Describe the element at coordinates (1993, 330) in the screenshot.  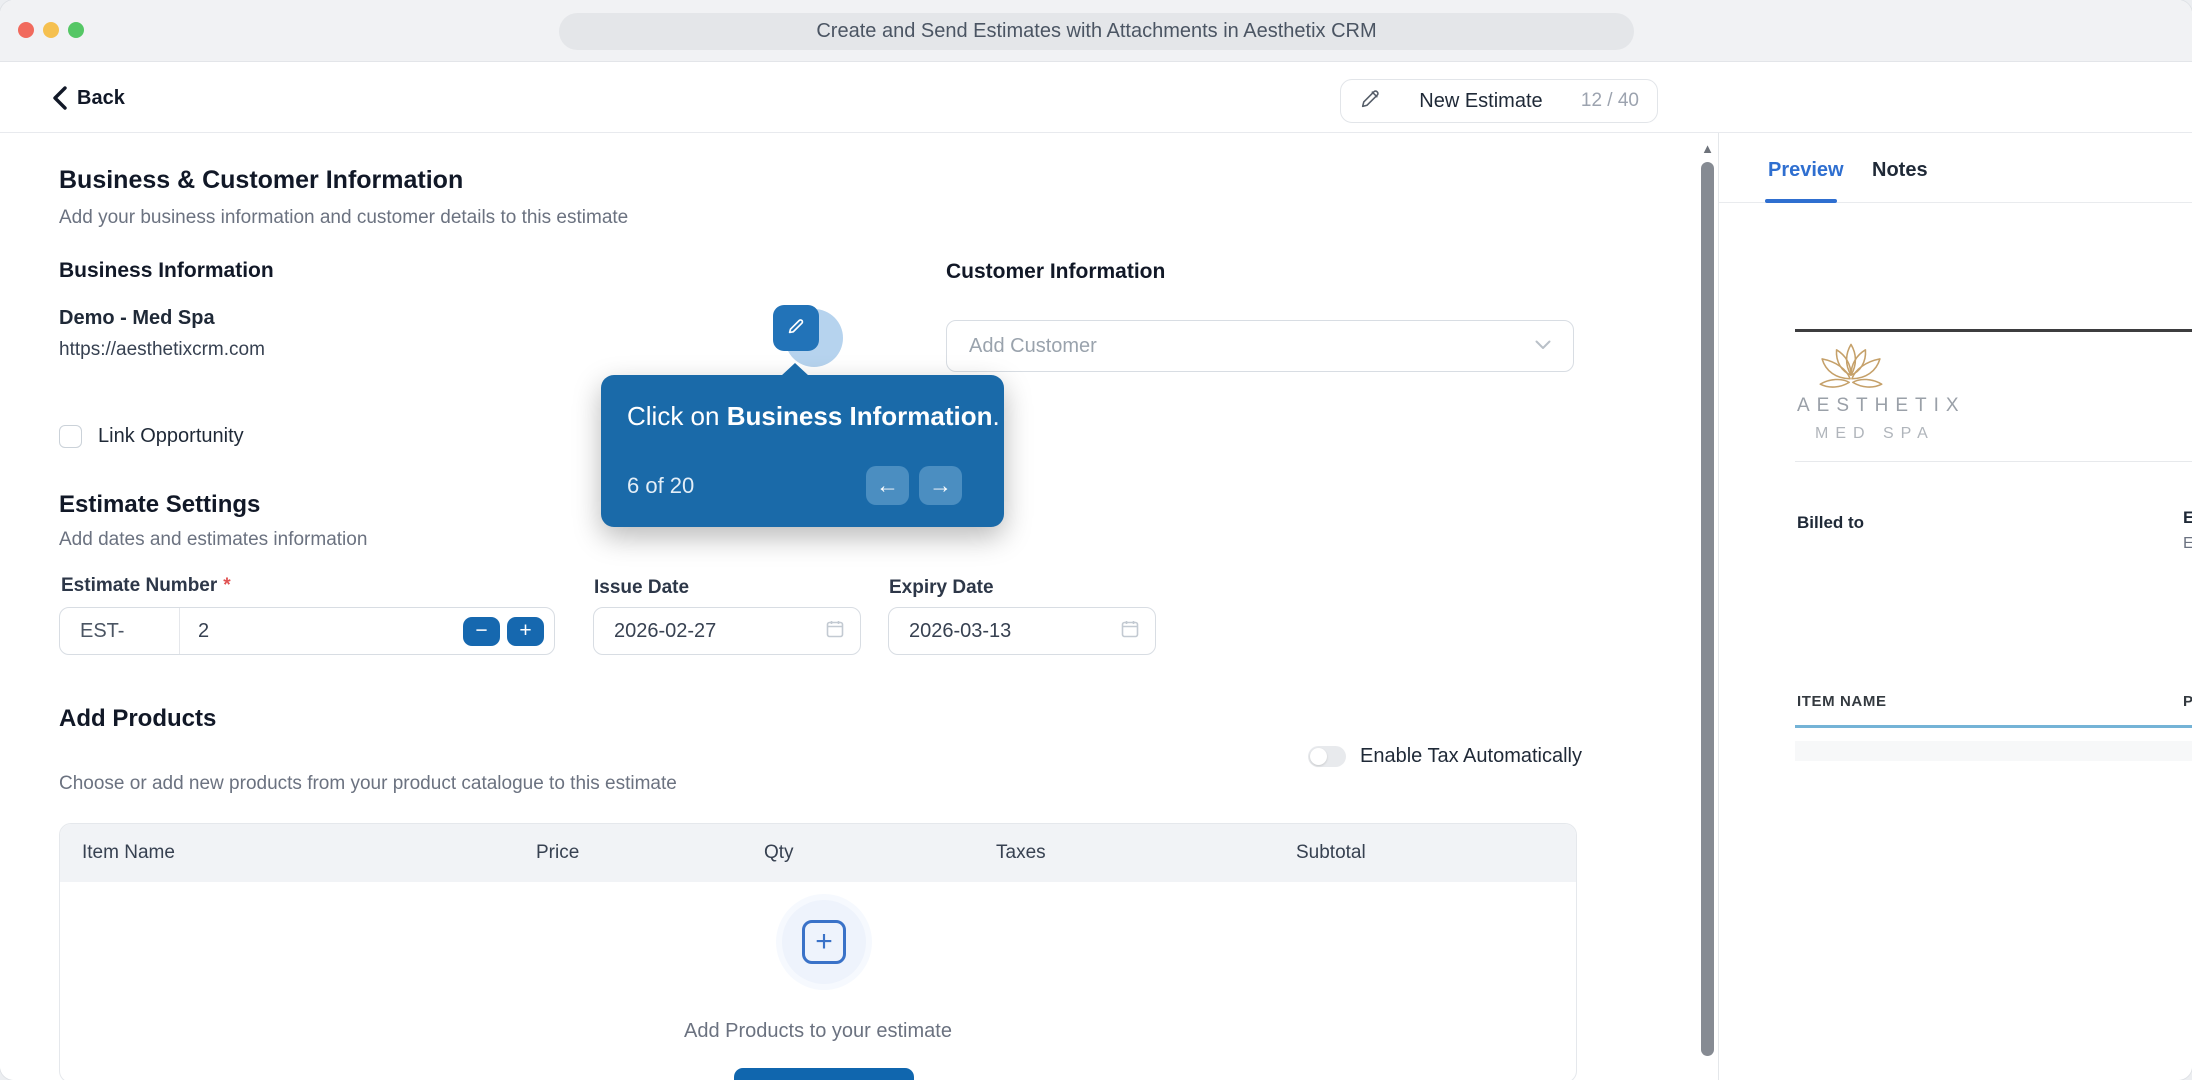
I see `estimate-document-top-border` at that location.